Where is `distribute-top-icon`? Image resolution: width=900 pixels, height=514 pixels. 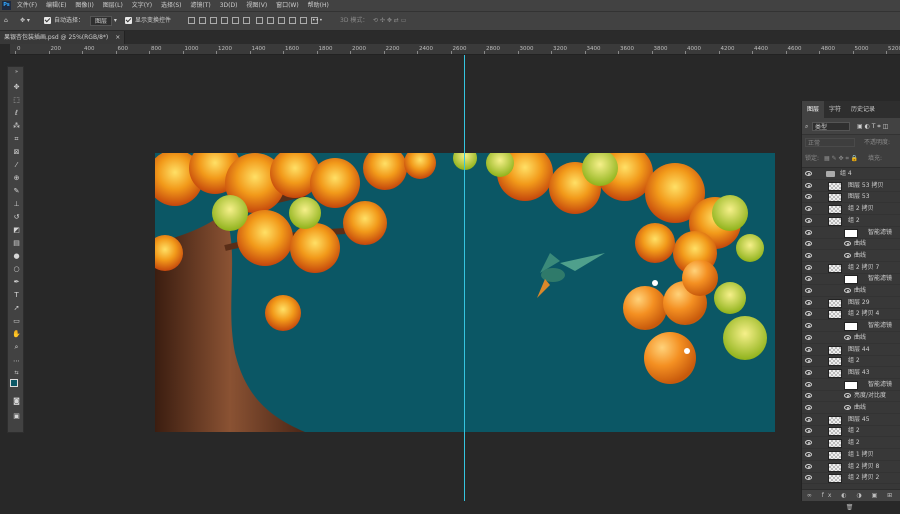 distribute-top-icon is located at coordinates (259, 20).